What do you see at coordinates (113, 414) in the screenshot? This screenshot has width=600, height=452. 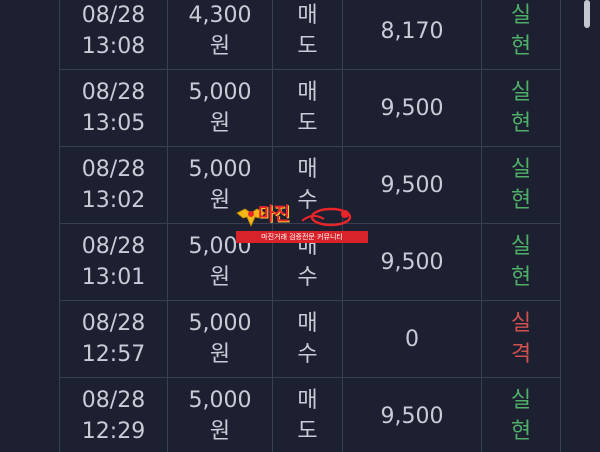 I see `trade-time-cell: 08/28 12:29` at bounding box center [113, 414].